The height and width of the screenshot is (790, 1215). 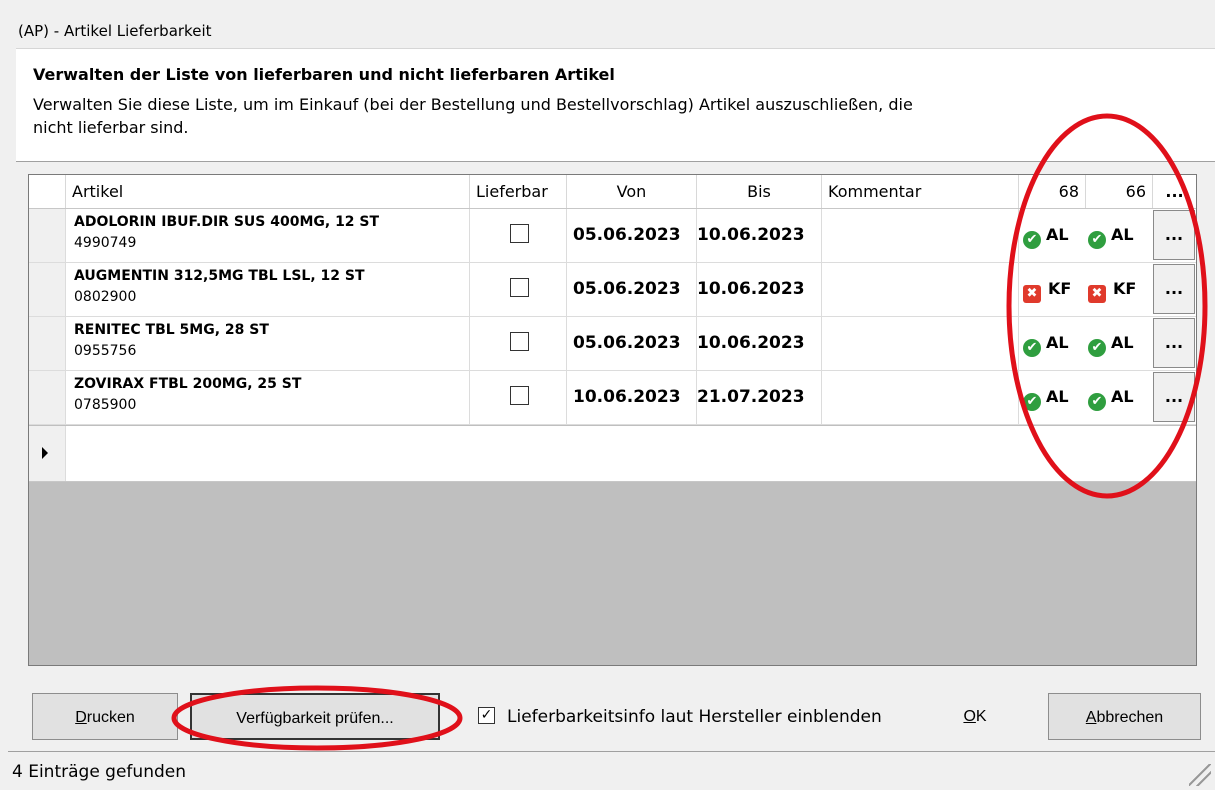 What do you see at coordinates (268, 397) in the screenshot?
I see `artikel-cell: ZOVIRAX FTBL 200MG, 25 ST 0785900` at bounding box center [268, 397].